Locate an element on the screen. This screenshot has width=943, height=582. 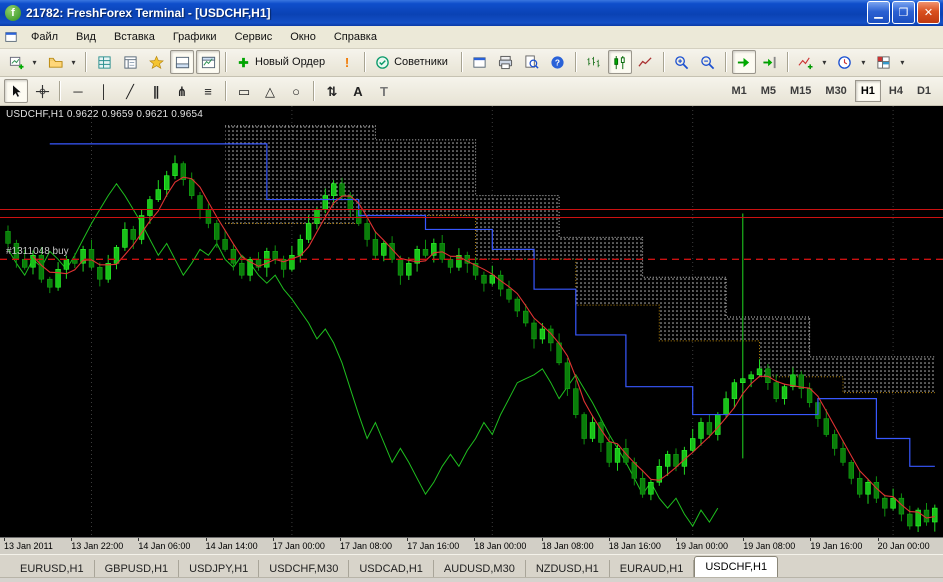
terminal-button is located at coordinates (182, 62).